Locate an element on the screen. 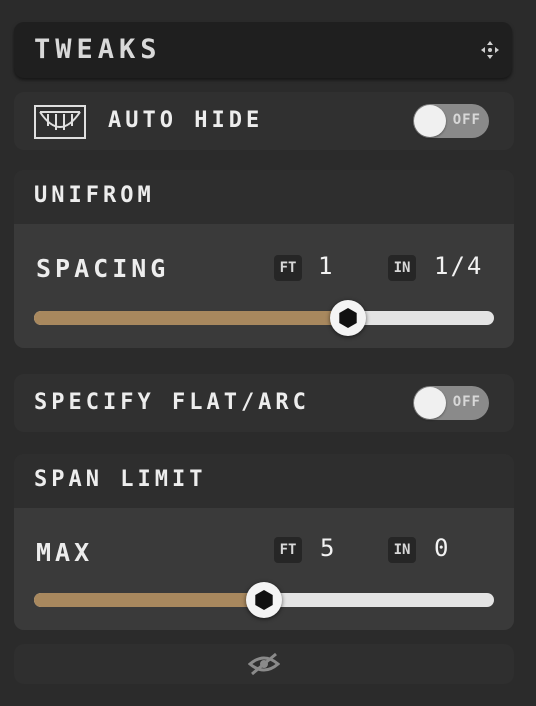  move-arrows-icon is located at coordinates (490, 50).